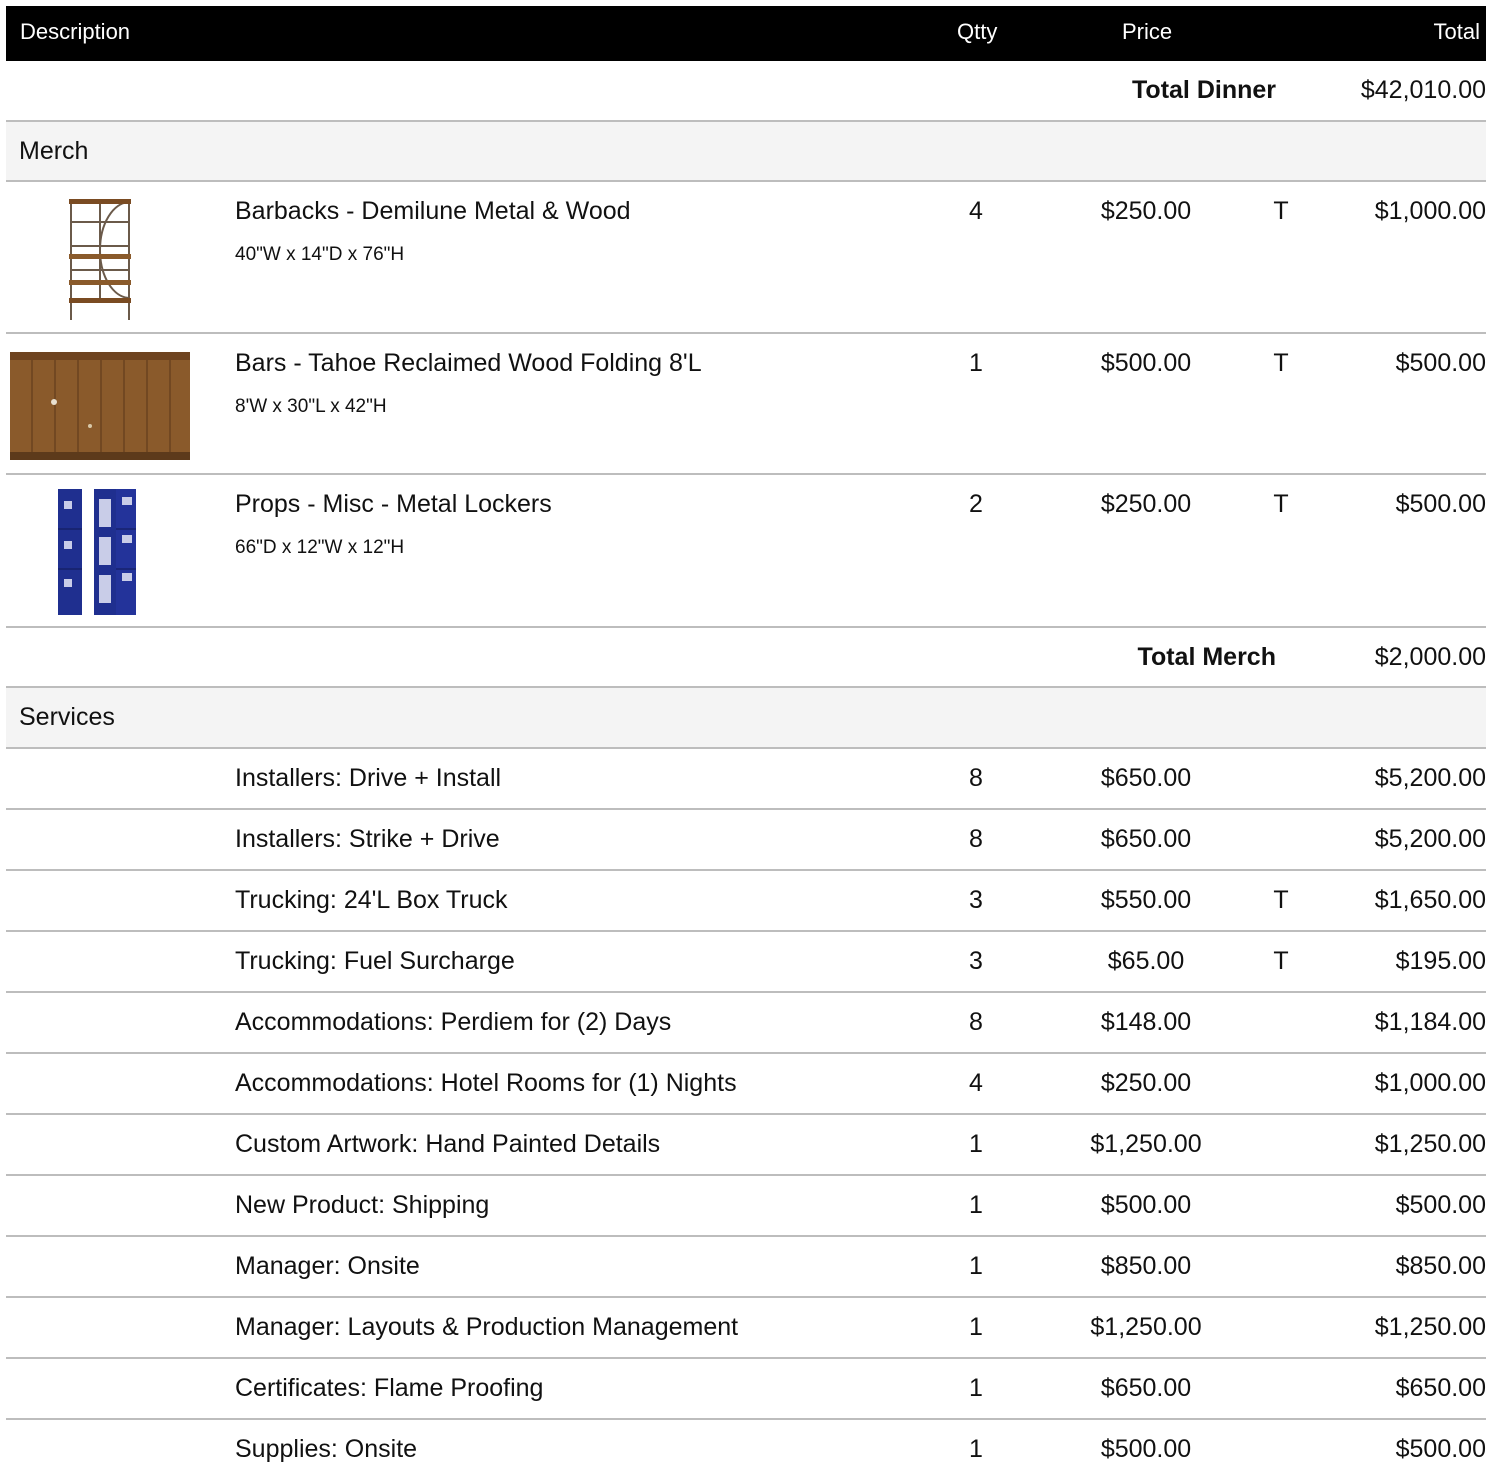 The image size is (1504, 1478). I want to click on item-price: $148.00, so click(1146, 1022).